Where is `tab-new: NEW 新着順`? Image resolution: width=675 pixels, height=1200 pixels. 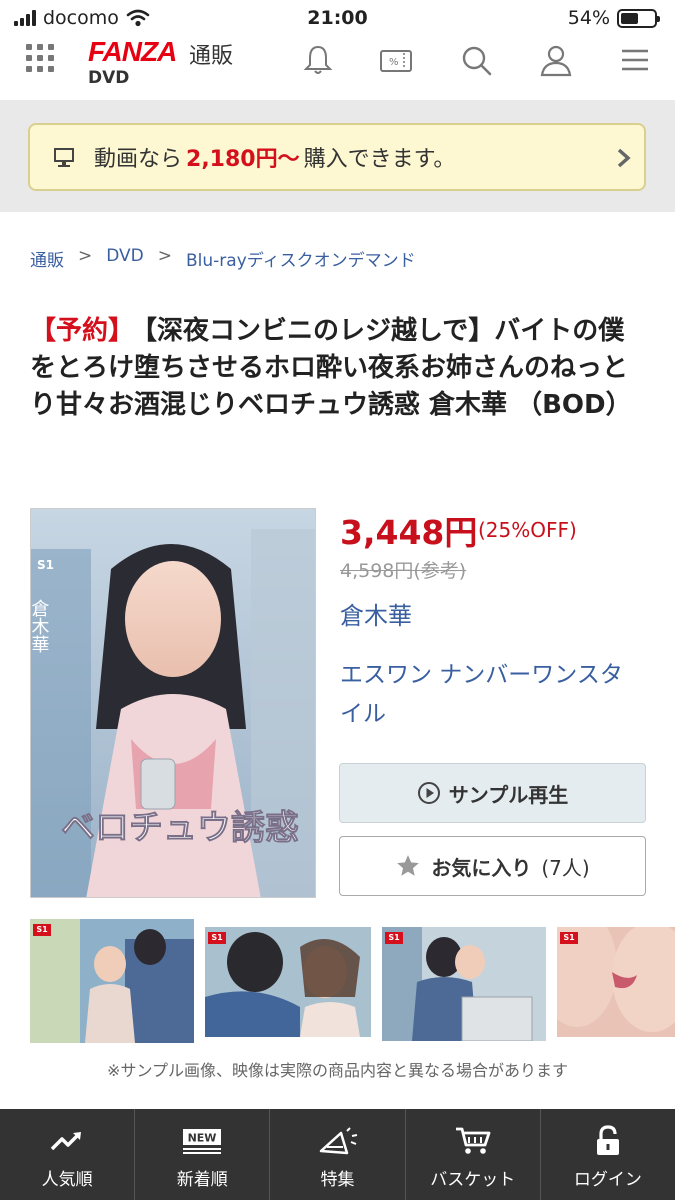
tab-new: NEW 新着順 is located at coordinates (203, 1154).